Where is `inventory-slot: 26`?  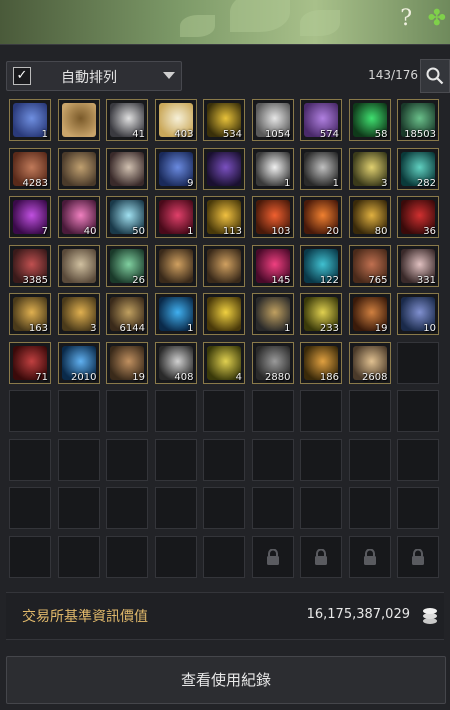
inventory-slot: 26 is located at coordinates (127, 265).